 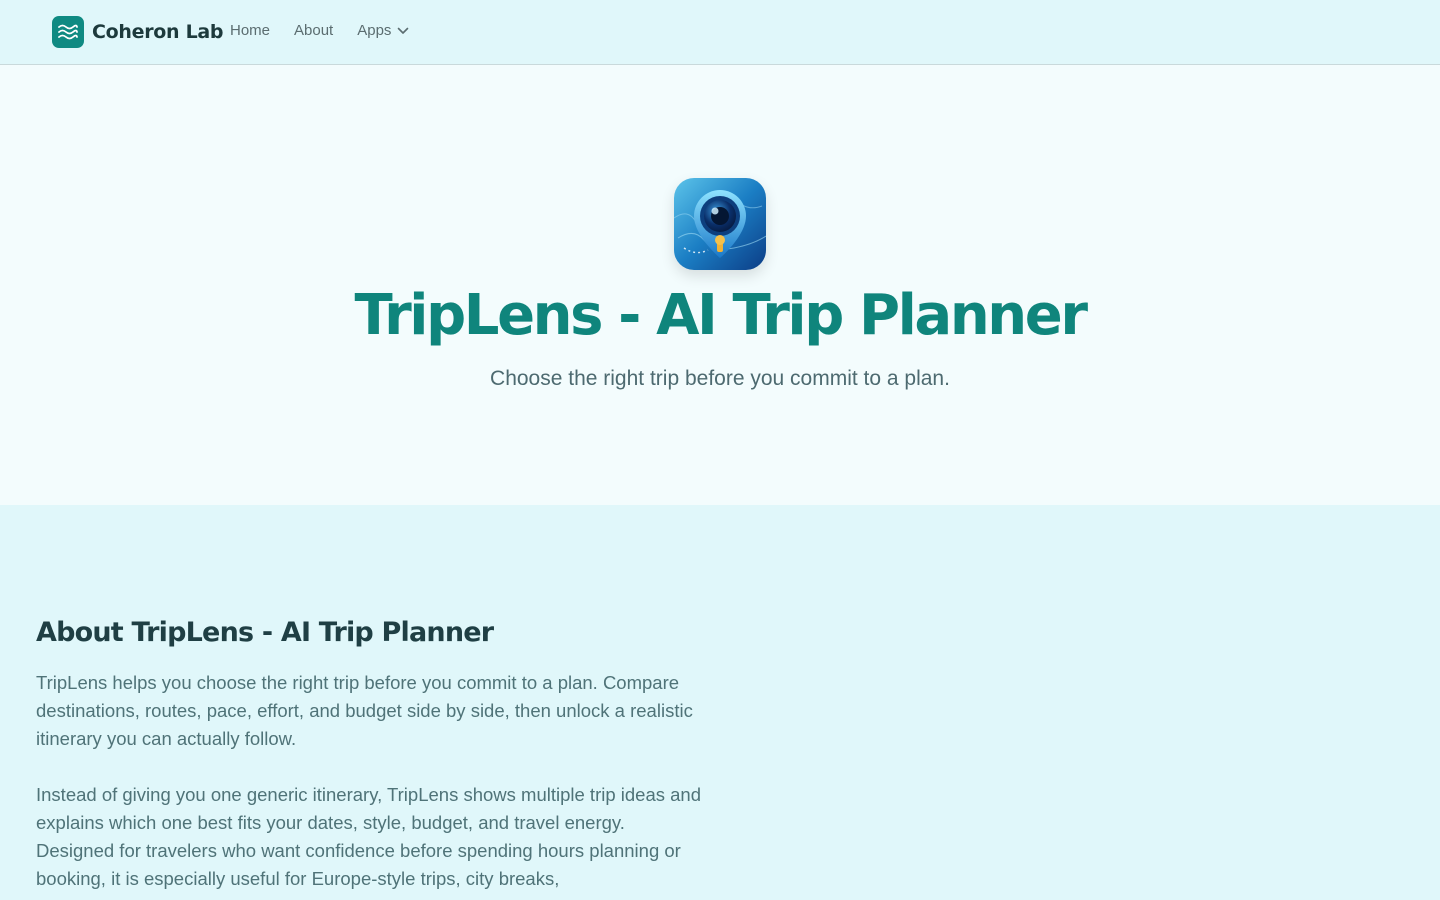 I want to click on brand-link: Coheron Lab, so click(x=138, y=32).